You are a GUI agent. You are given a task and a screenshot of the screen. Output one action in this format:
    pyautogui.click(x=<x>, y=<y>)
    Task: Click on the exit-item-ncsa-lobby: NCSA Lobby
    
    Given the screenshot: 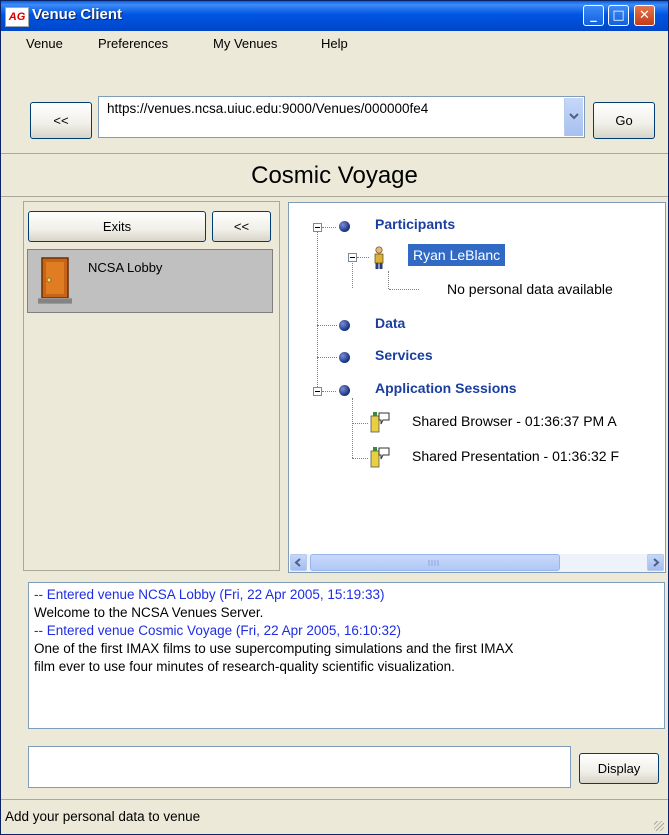 What is the action you would take?
    pyautogui.click(x=150, y=281)
    